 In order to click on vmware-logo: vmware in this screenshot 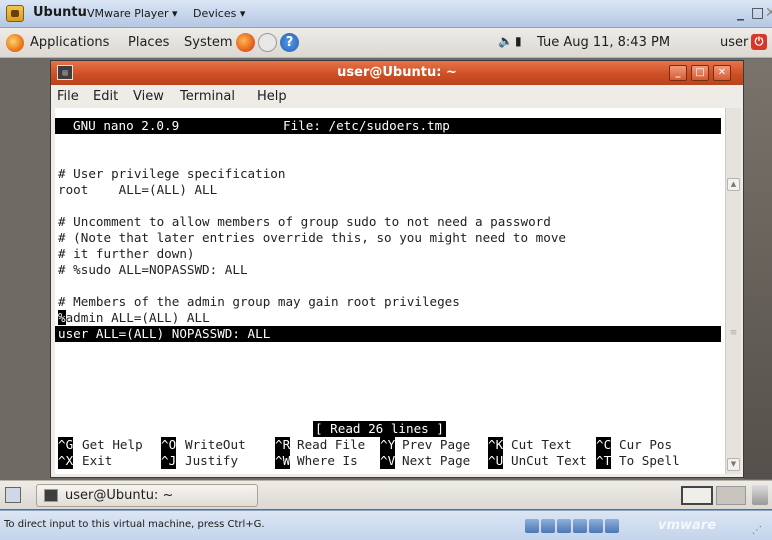, I will do `click(687, 525)`.